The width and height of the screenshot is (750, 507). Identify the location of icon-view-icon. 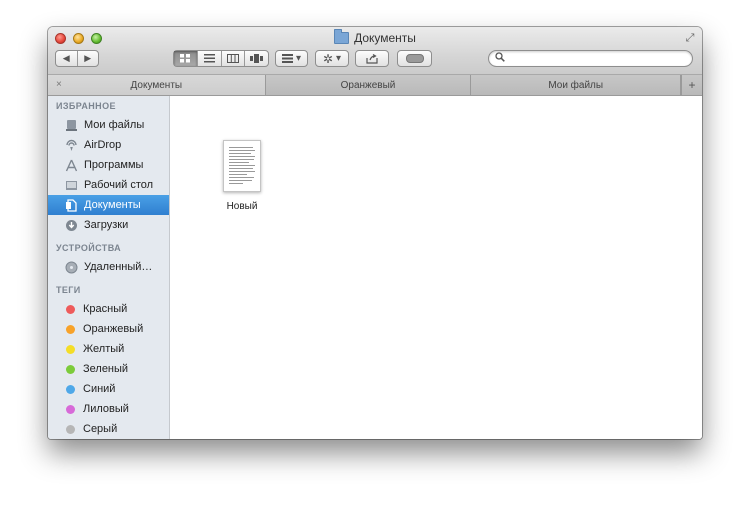
(184, 58).